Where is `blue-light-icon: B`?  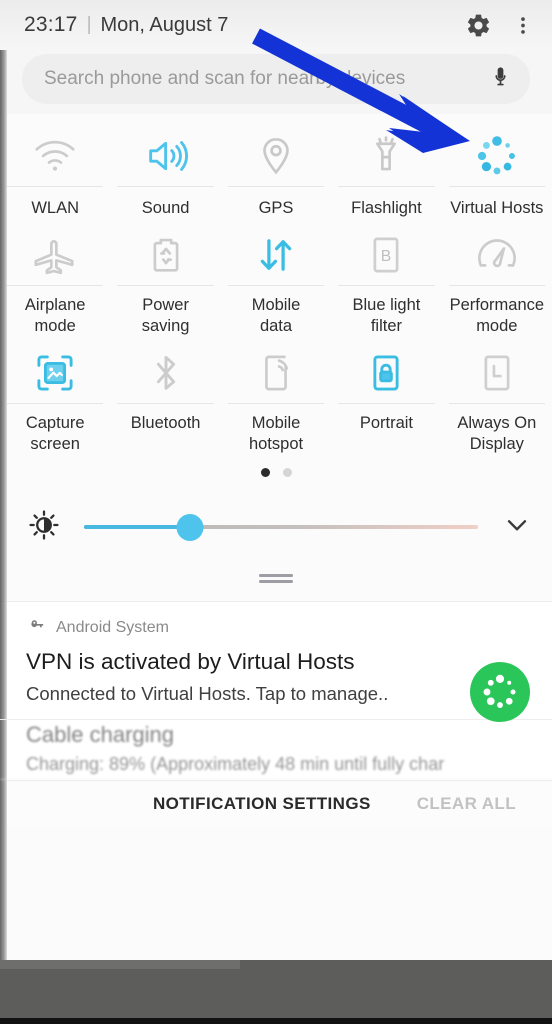
blue-light-icon: B is located at coordinates (386, 255).